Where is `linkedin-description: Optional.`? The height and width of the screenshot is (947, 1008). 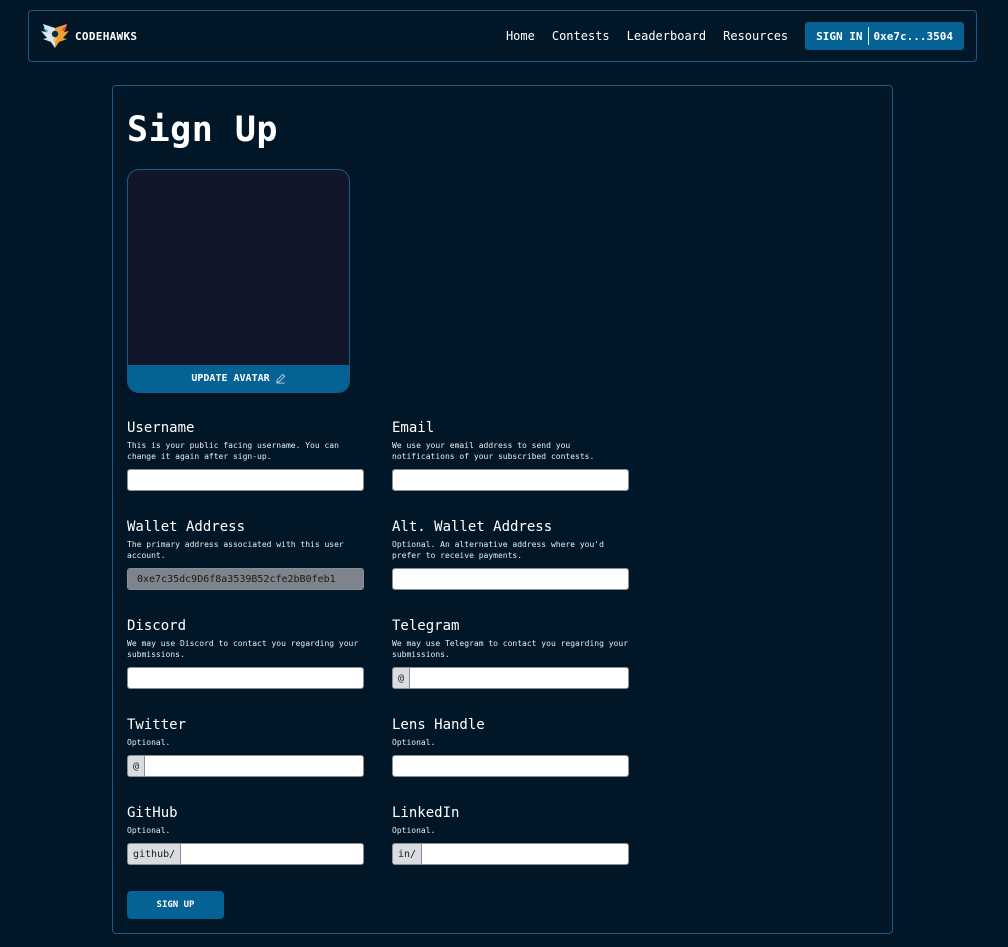
linkedin-description: Optional. is located at coordinates (414, 830).